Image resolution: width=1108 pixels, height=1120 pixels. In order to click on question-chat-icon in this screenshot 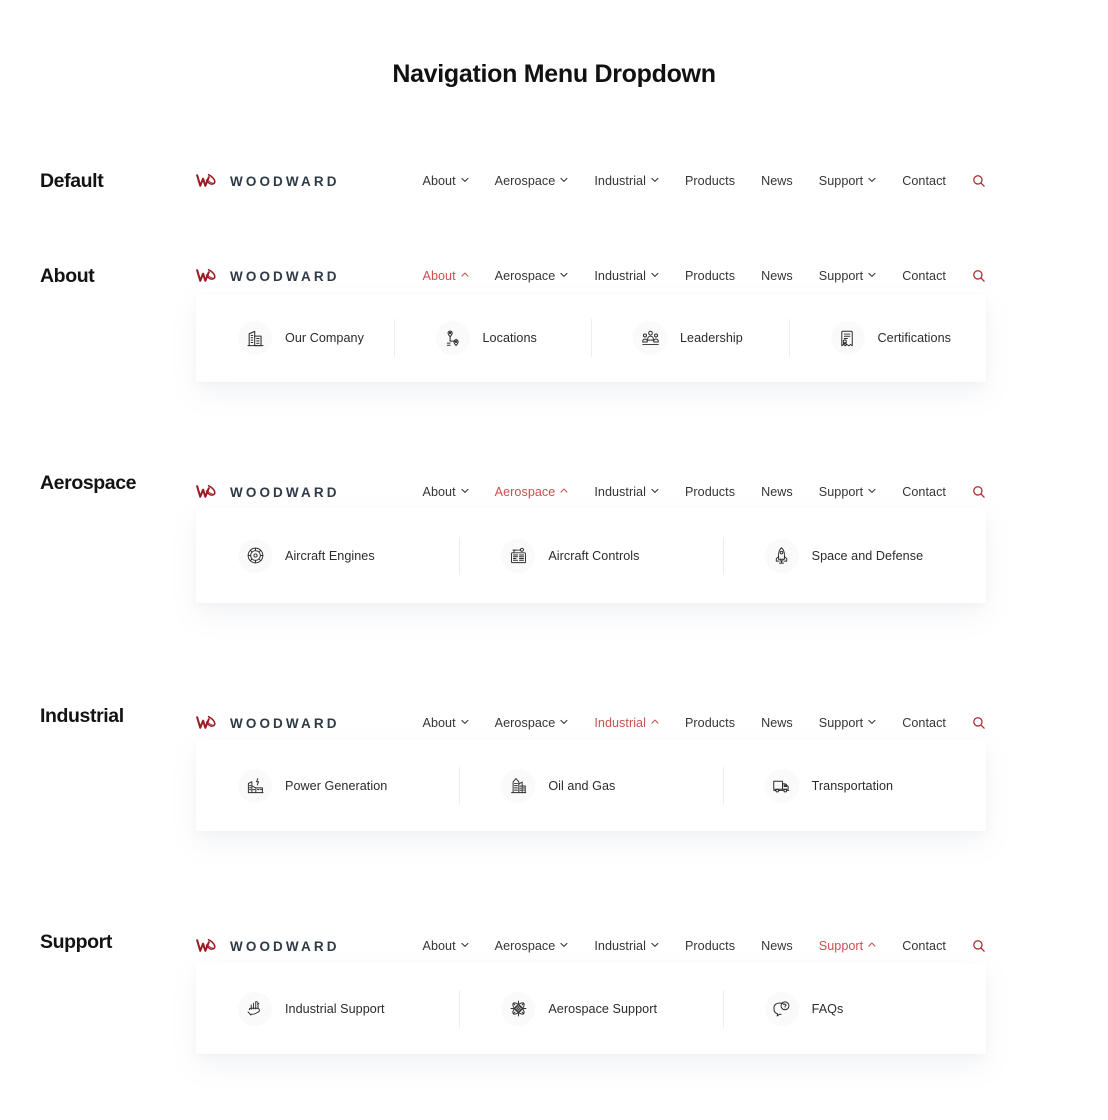, I will do `click(781, 1008)`.